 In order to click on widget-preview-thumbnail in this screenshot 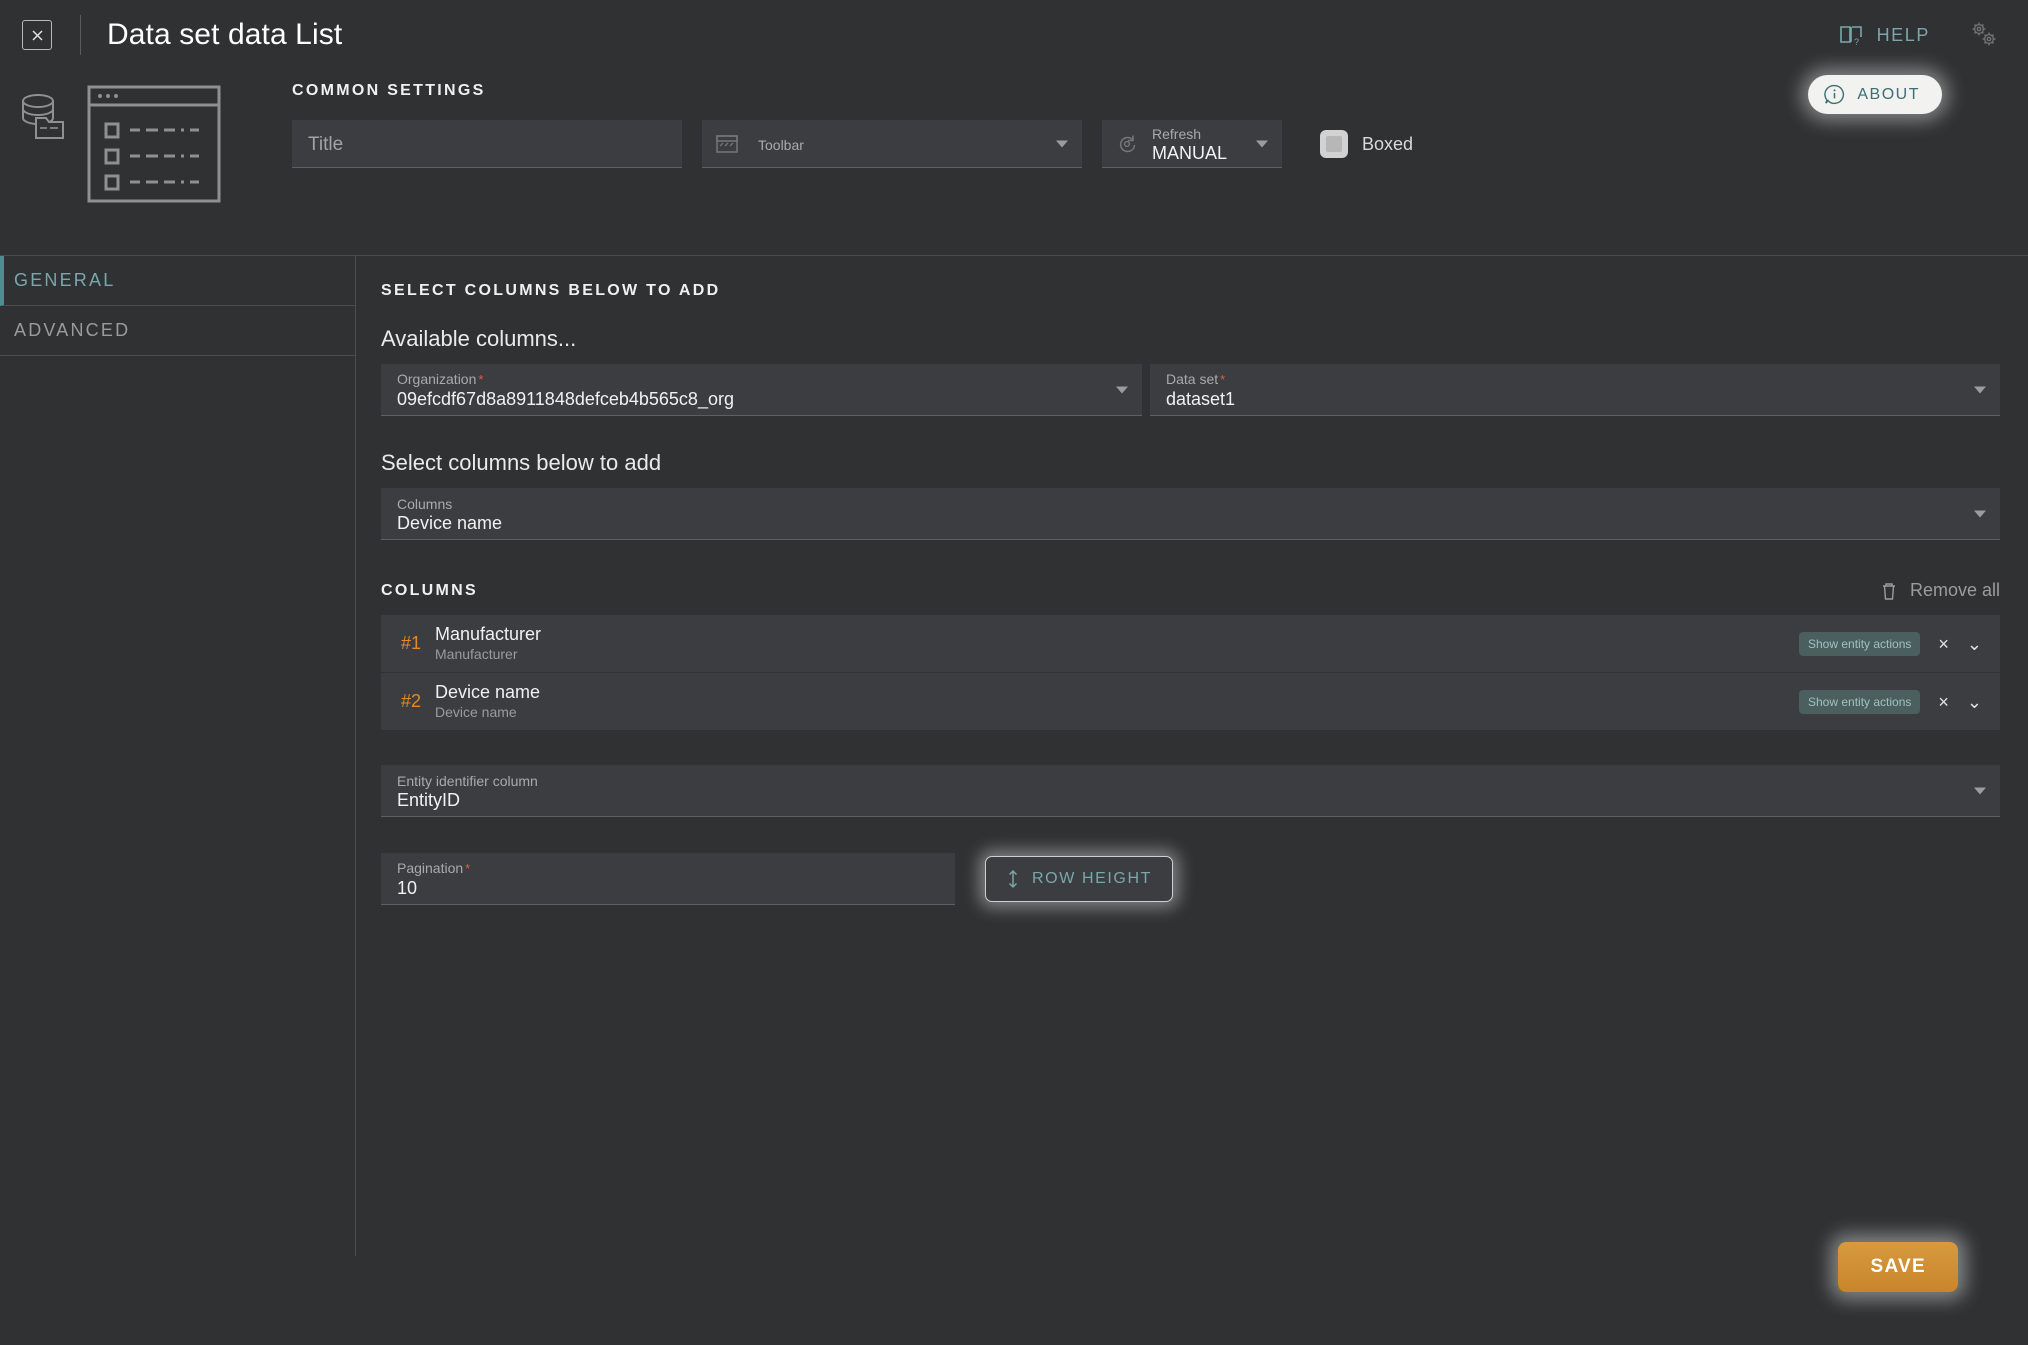, I will do `click(146, 162)`.